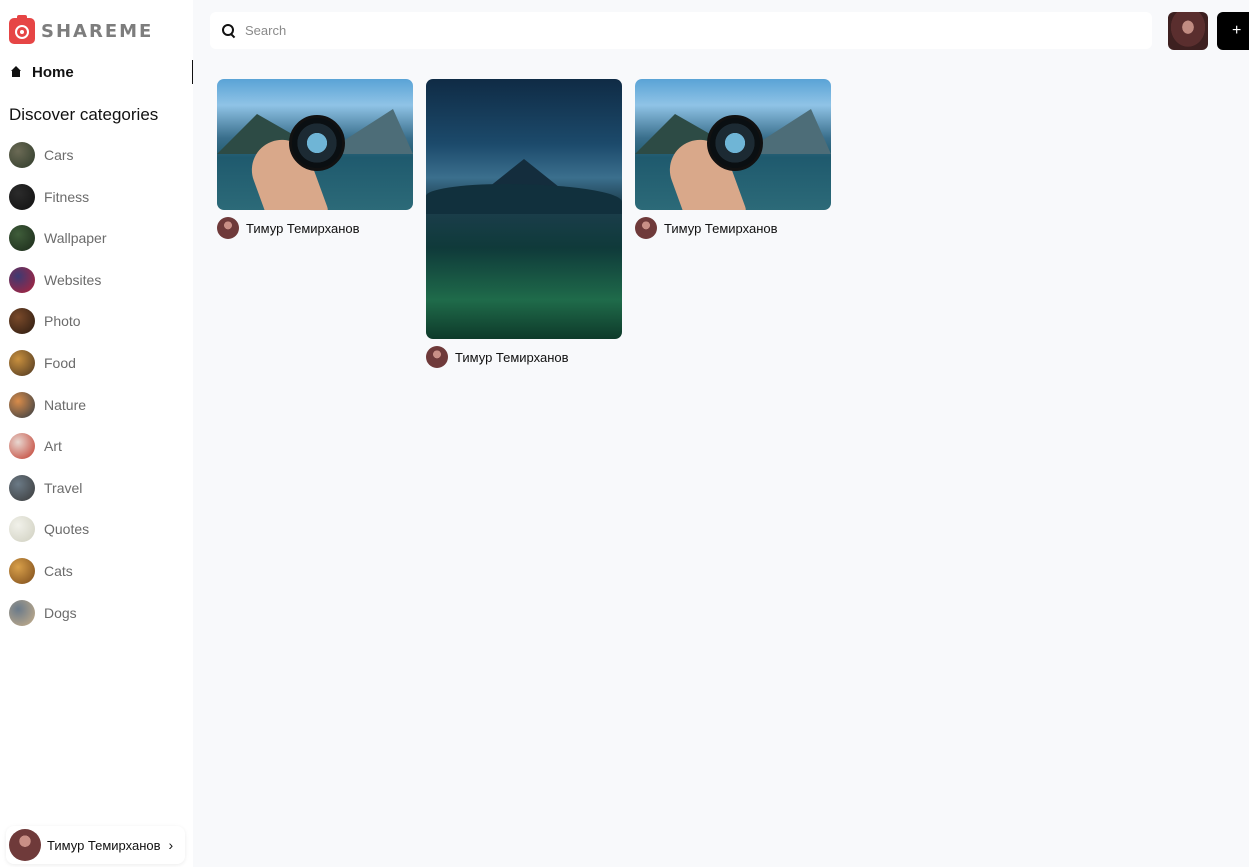  I want to click on category-item-cats: Cats, so click(58, 571).